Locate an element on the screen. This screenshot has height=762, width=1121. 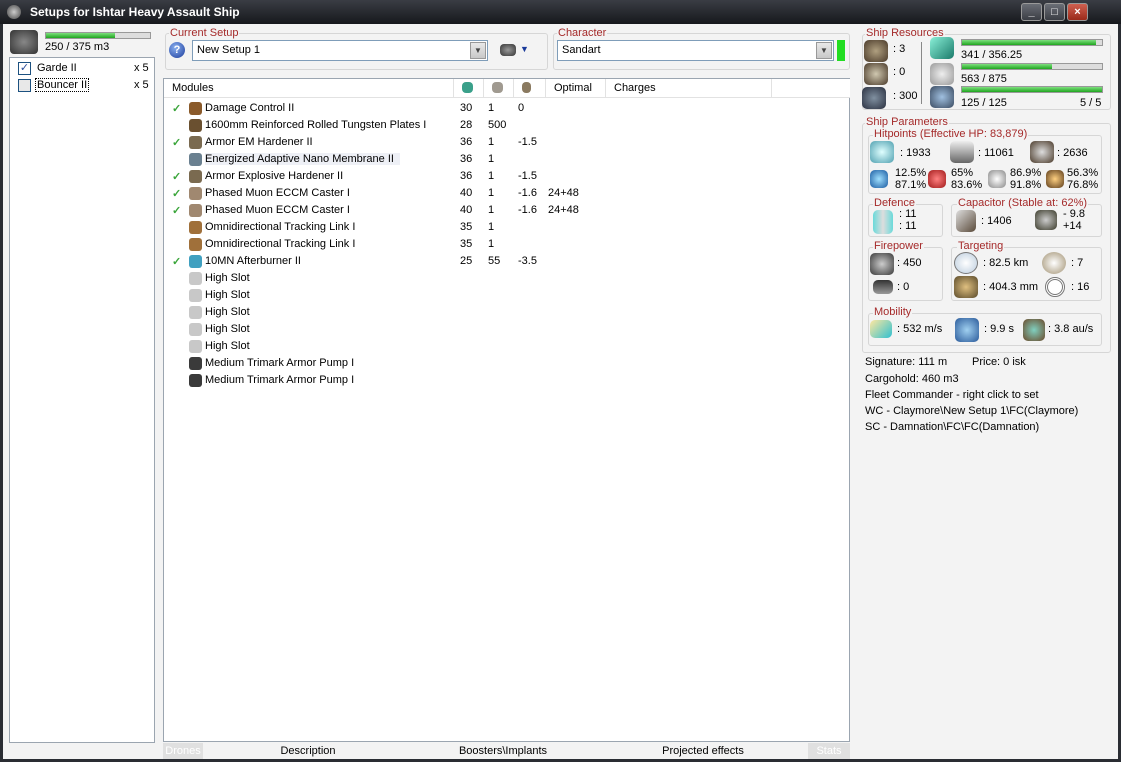
column-header-cpu is located at coordinates (469, 88).